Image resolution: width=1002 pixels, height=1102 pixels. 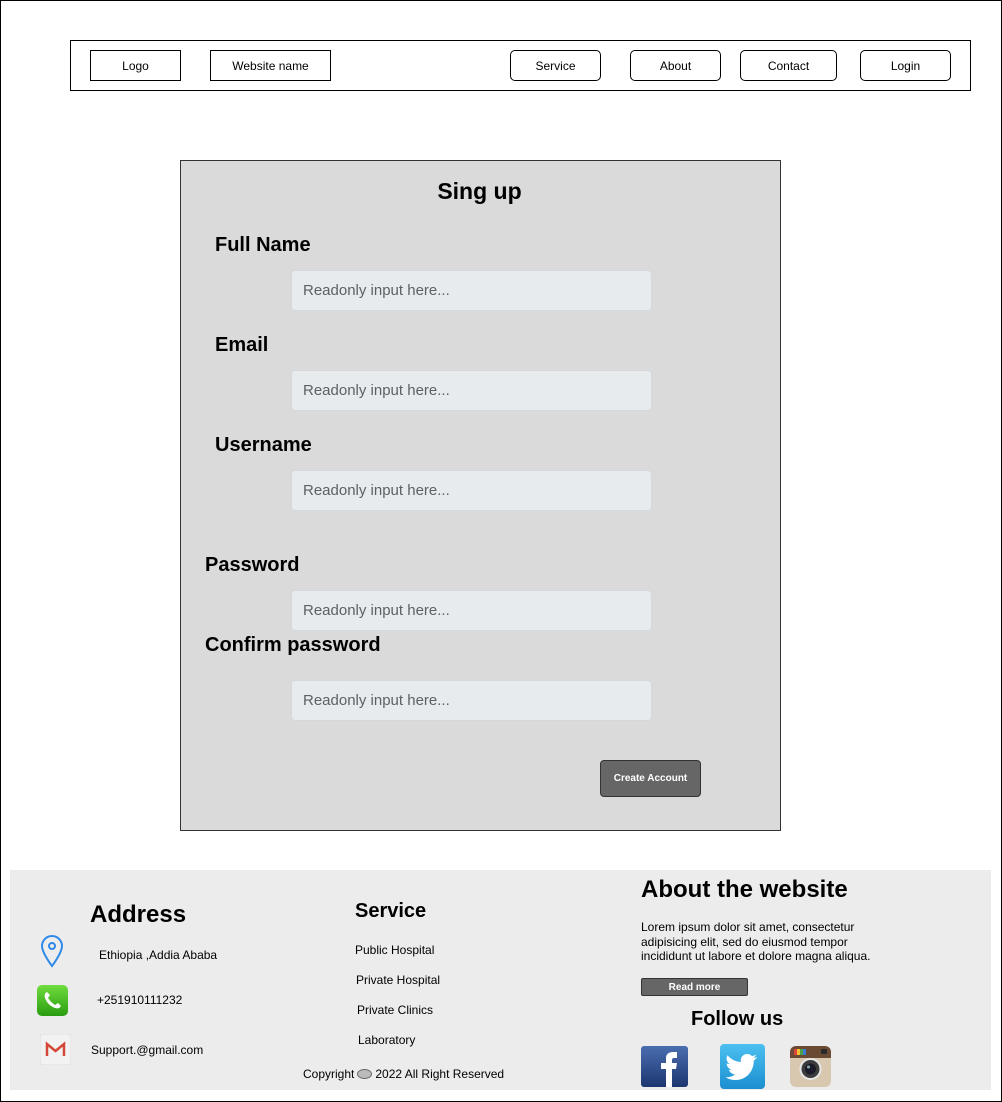 I want to click on nav-about-button: About, so click(x=675, y=65).